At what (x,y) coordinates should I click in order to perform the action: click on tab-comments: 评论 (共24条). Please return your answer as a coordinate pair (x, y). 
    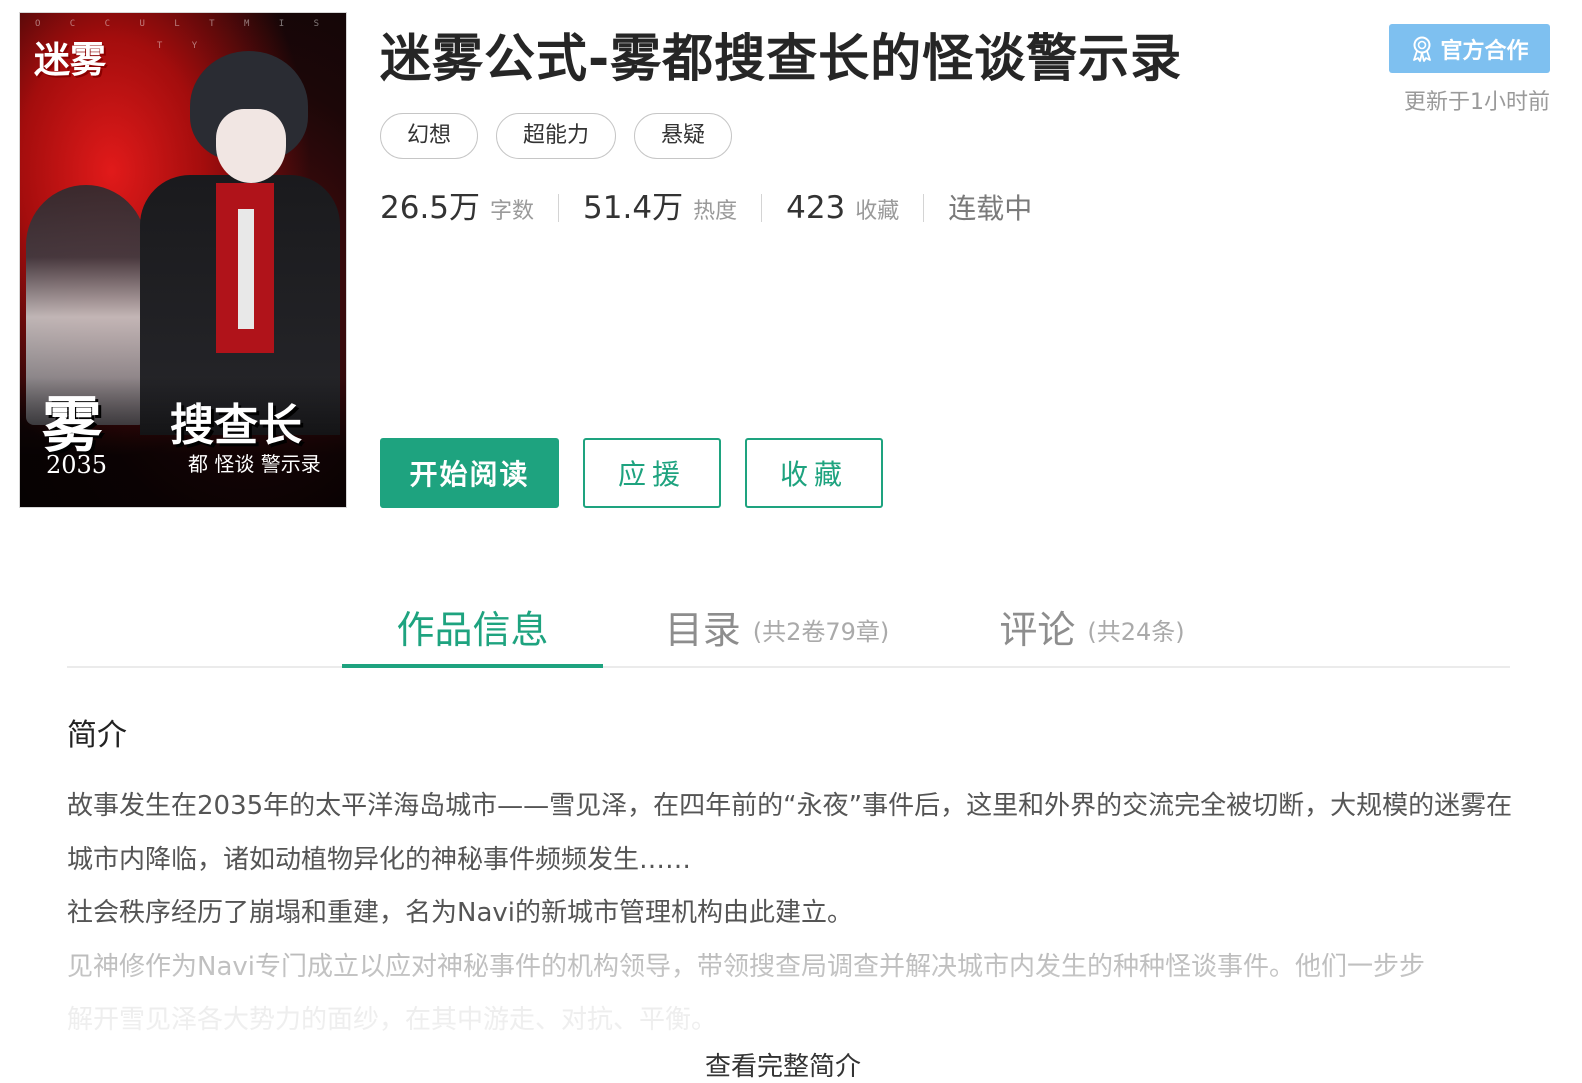
    Looking at the image, I should click on (1092, 626).